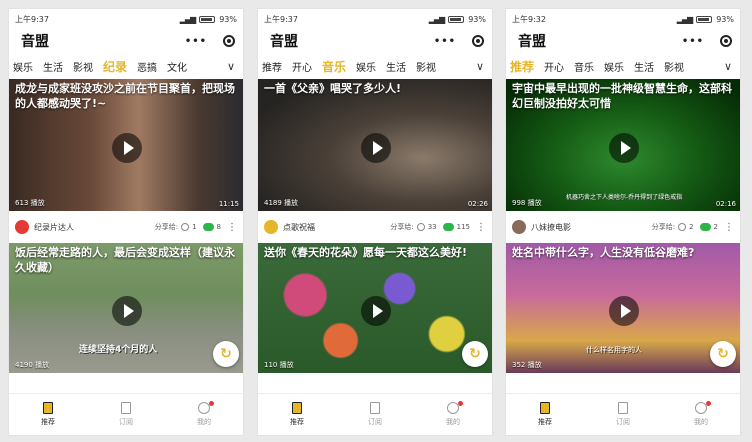  I want to click on author-name: 纪录片达人, so click(94, 227).